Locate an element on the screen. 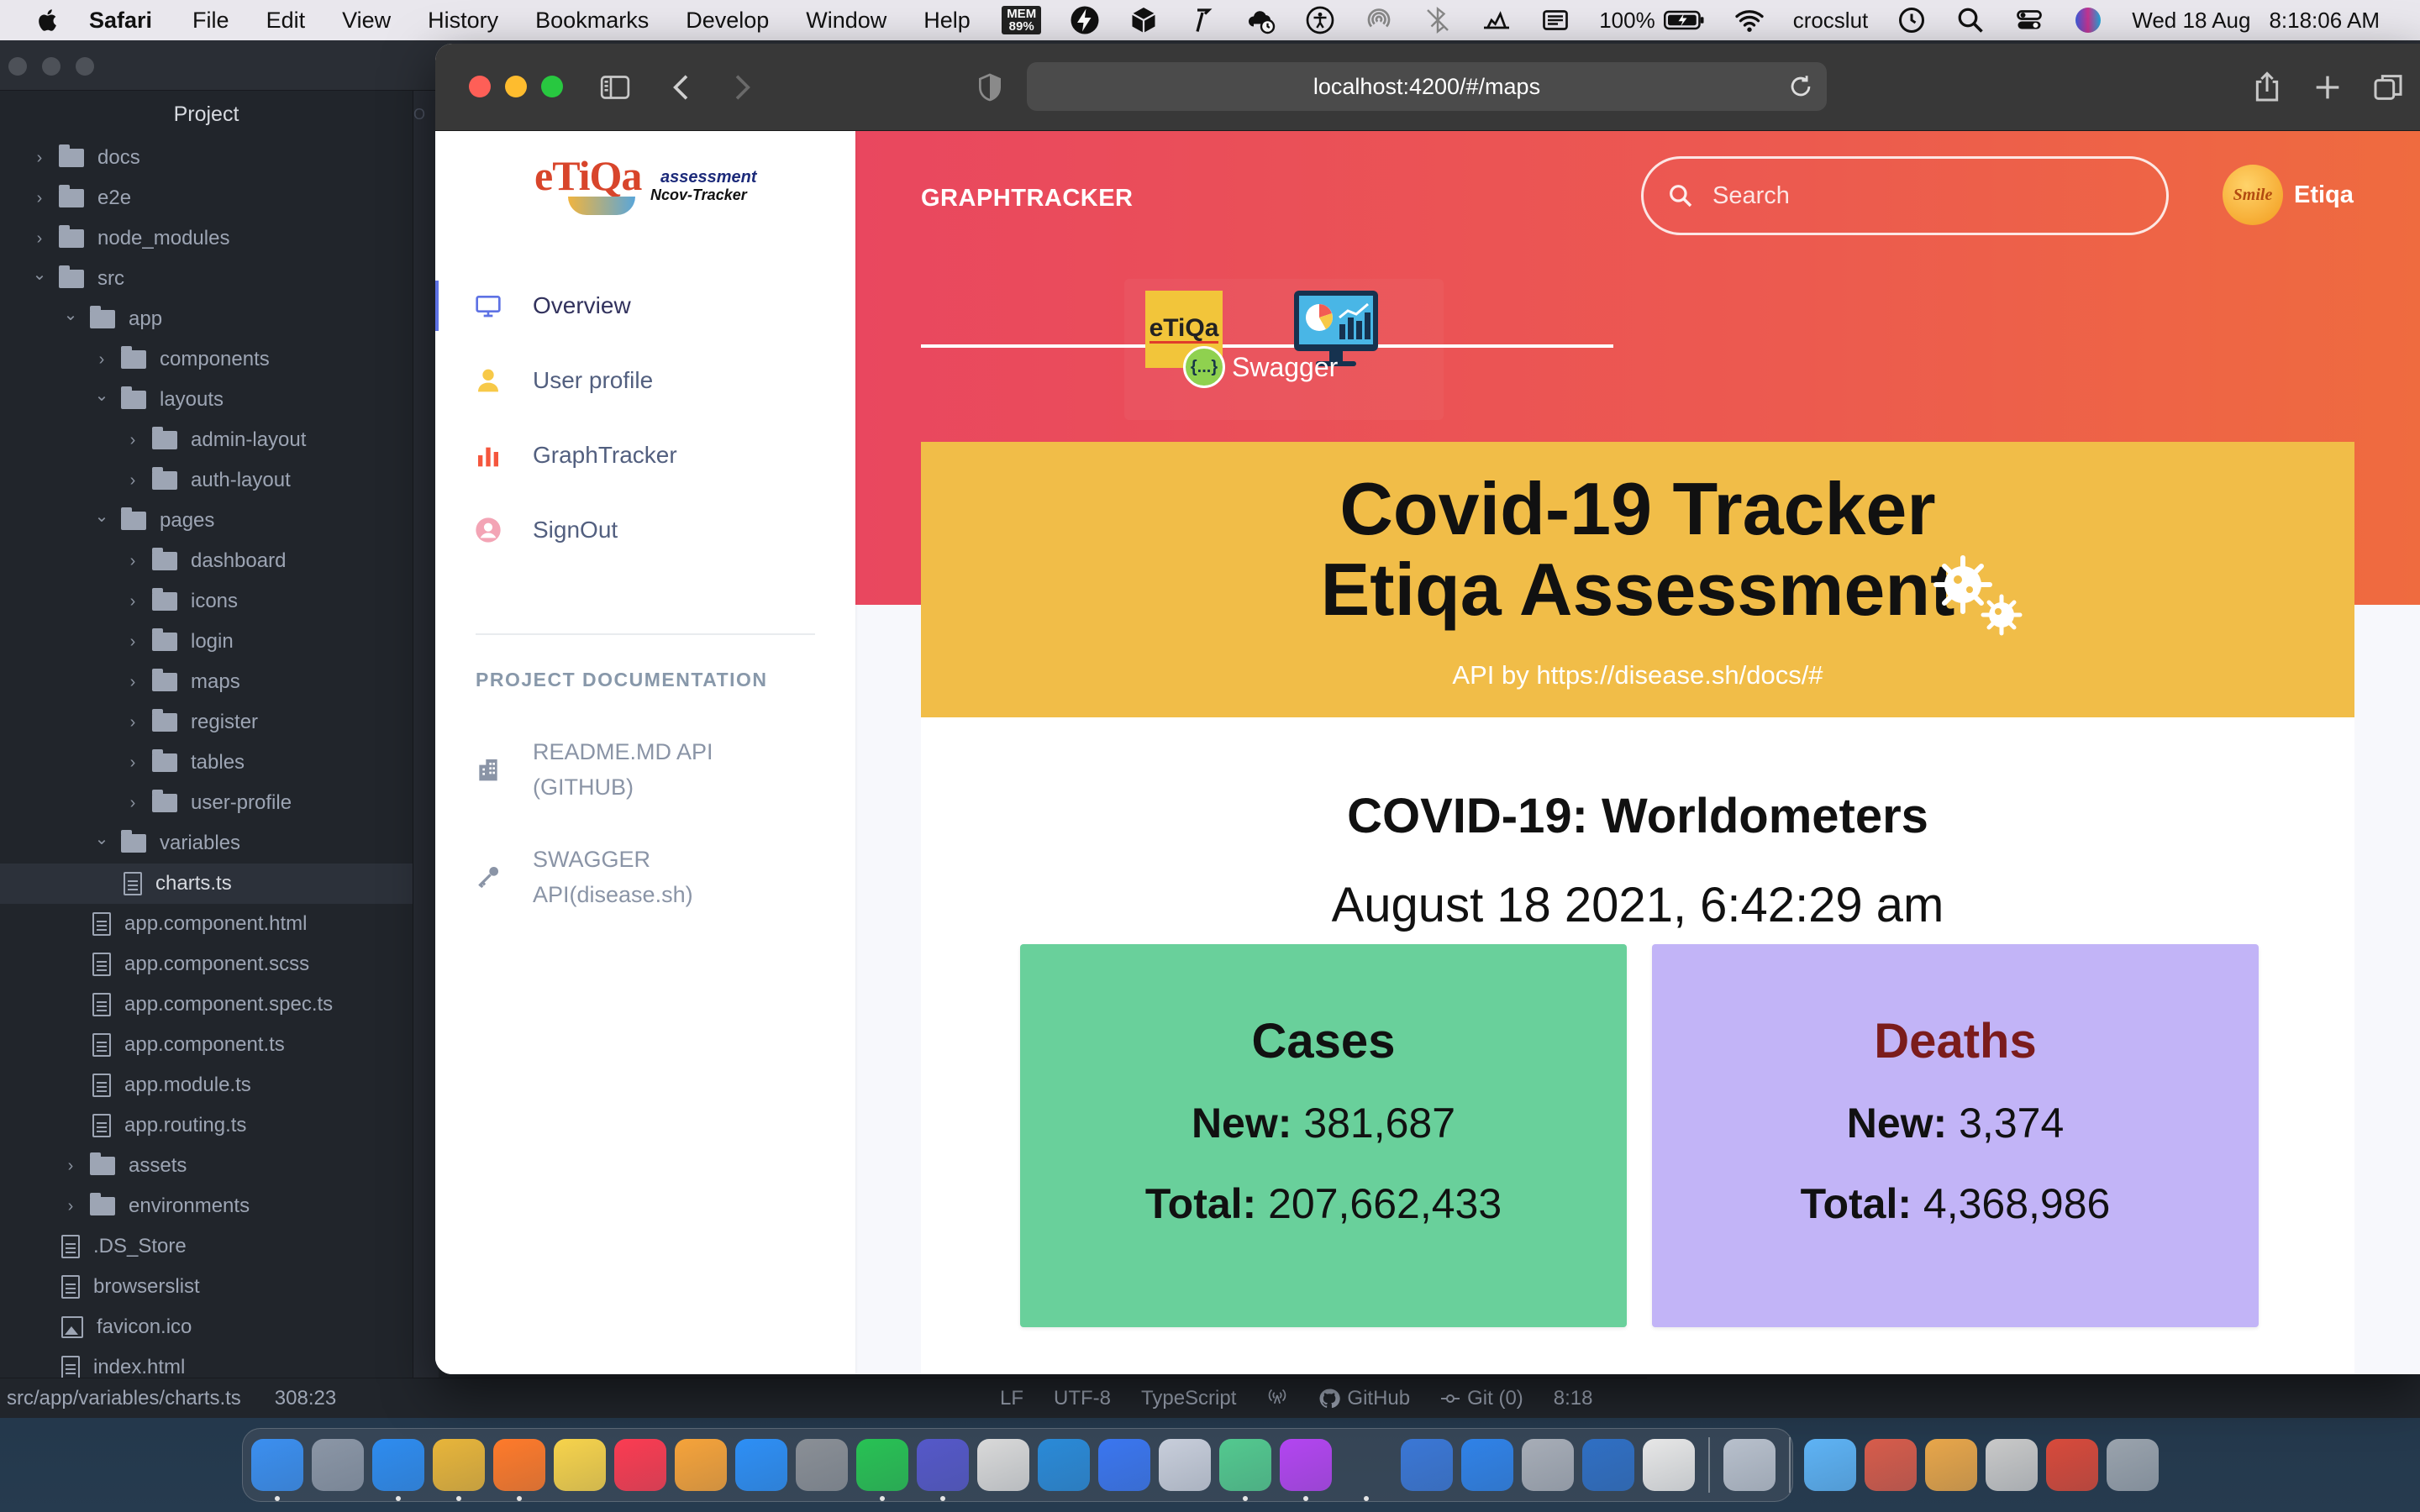 The image size is (2420, 1512). privacy-shield-icon is located at coordinates (990, 87).